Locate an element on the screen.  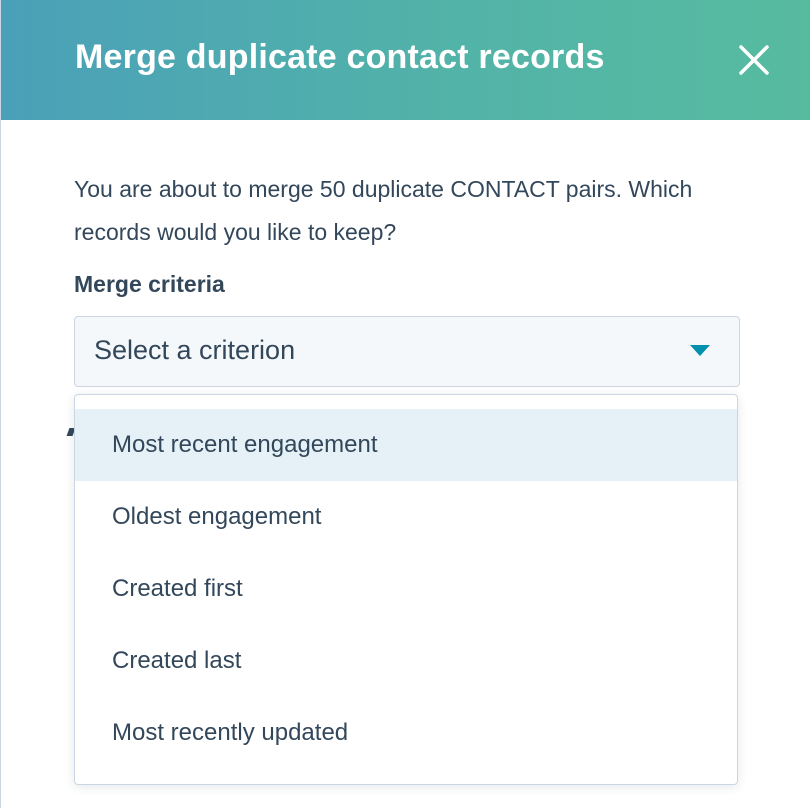
dialog-header: Merge duplicate contact records is located at coordinates (405, 60).